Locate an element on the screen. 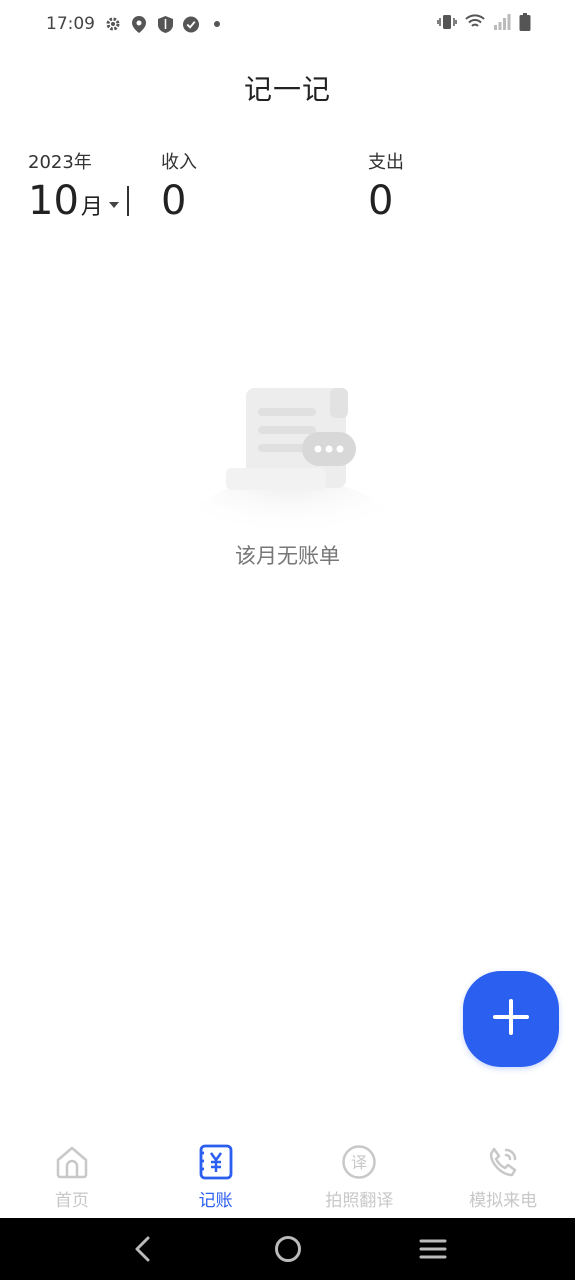  translate-icon: 译 is located at coordinates (359, 1162).